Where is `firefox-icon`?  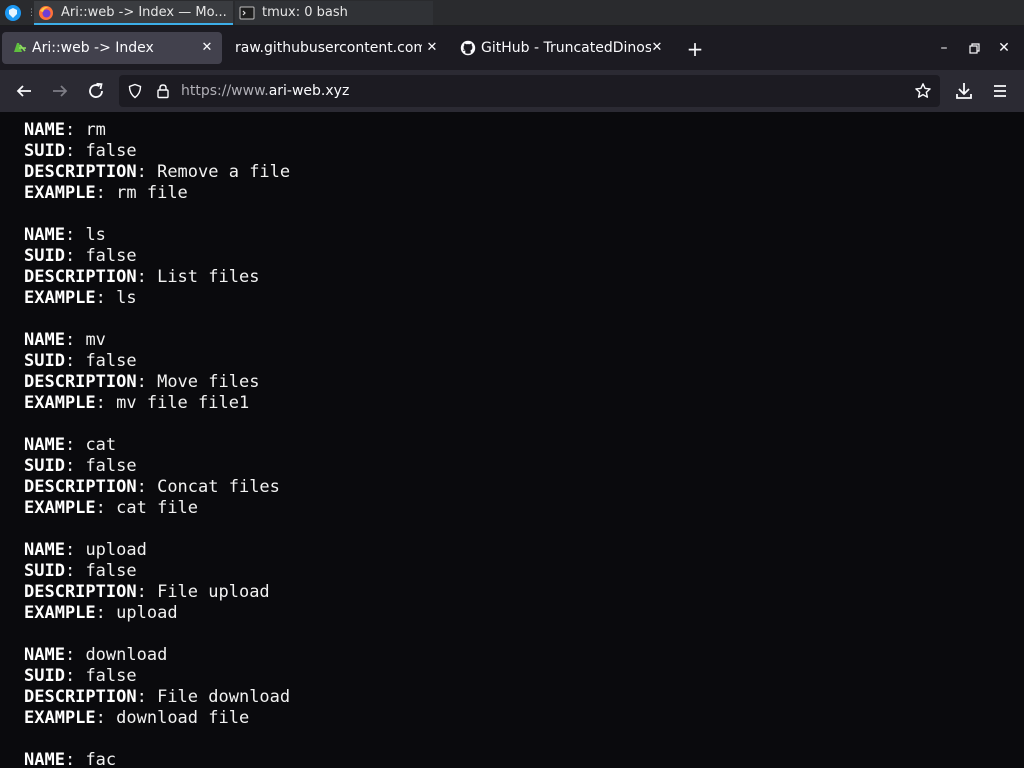
firefox-icon is located at coordinates (46, 13).